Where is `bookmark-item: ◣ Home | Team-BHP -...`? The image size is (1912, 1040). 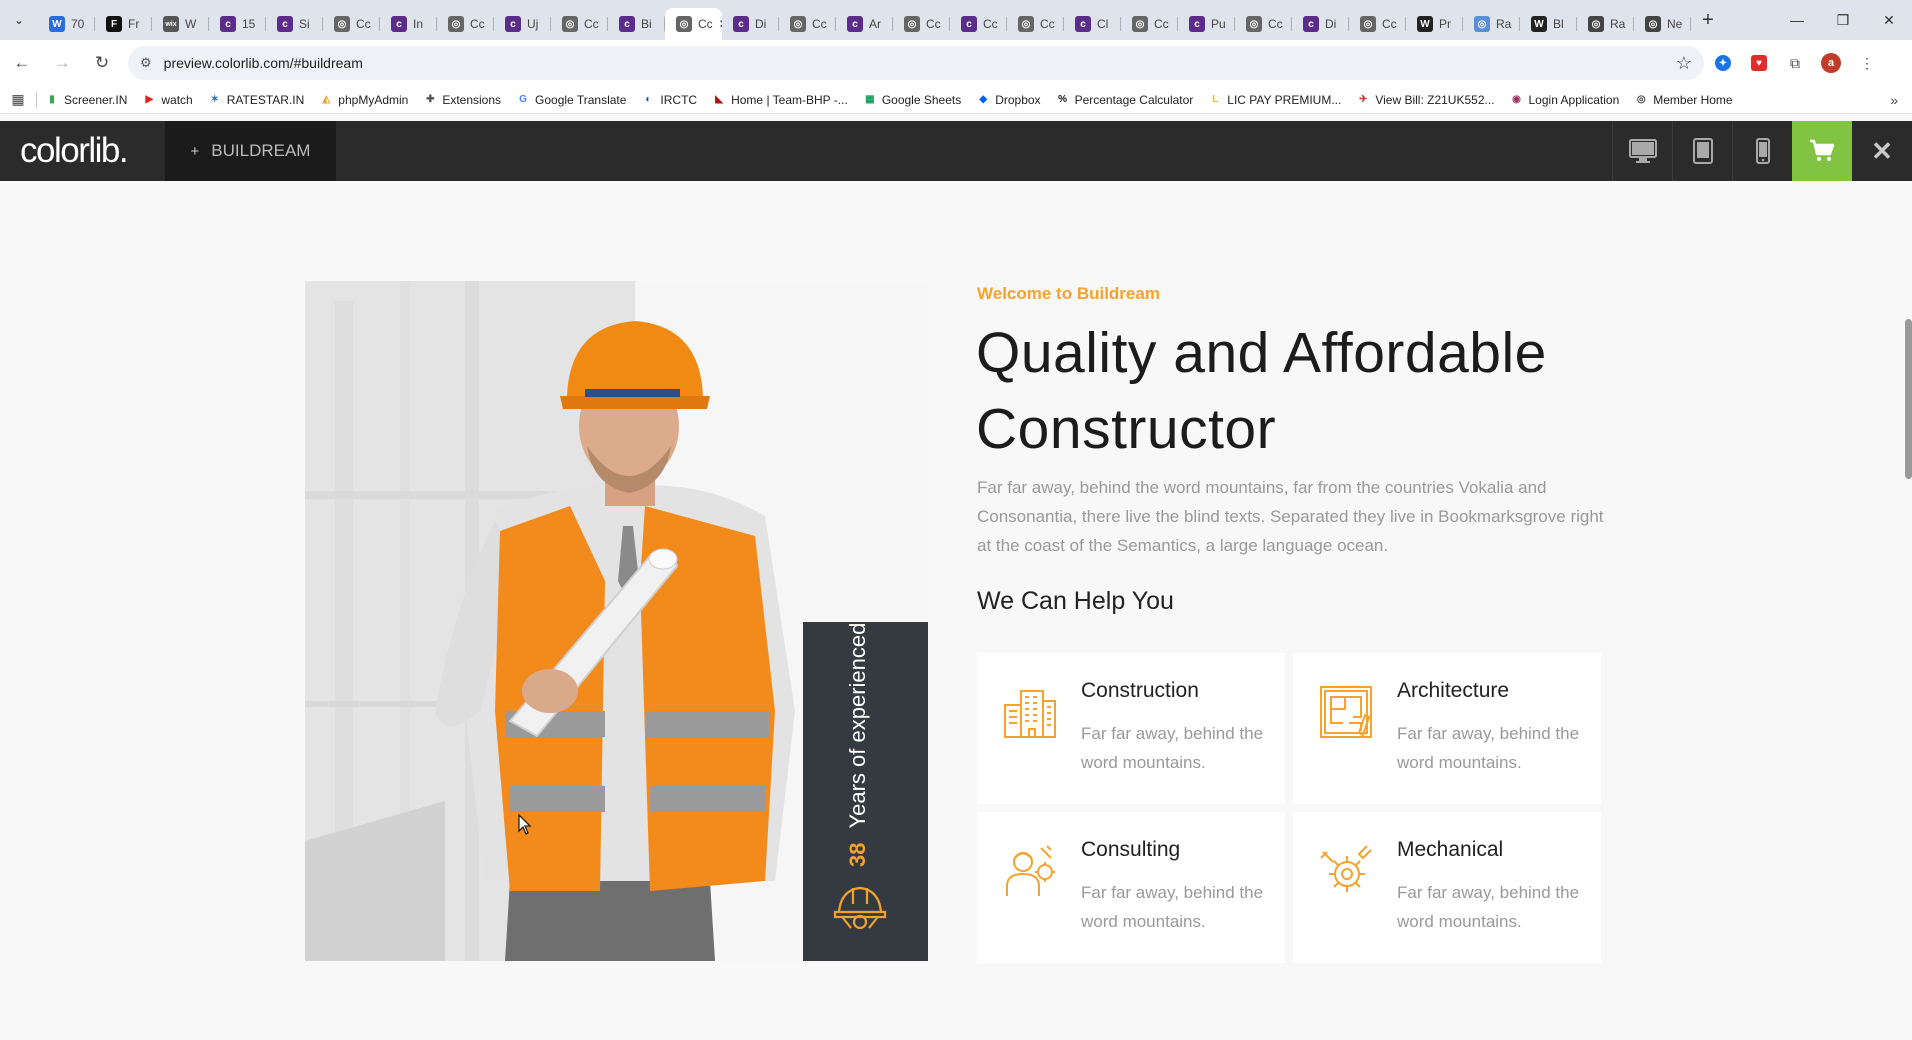
bookmark-item: ◣ Home | Team-BHP -... is located at coordinates (780, 100).